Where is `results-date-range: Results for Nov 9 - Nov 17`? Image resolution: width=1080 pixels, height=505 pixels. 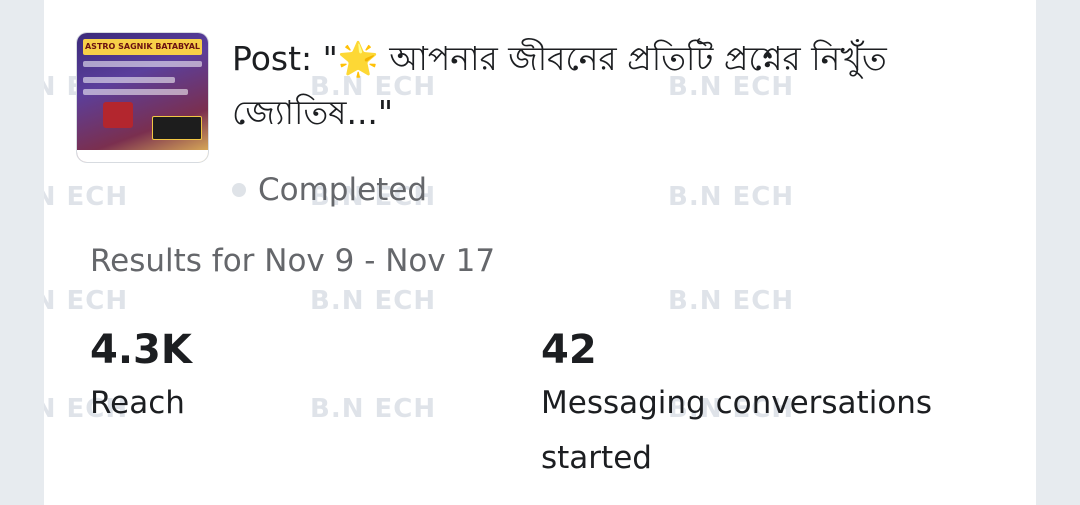
results-date-range: Results for Nov 9 - Nov 17 is located at coordinates (293, 261).